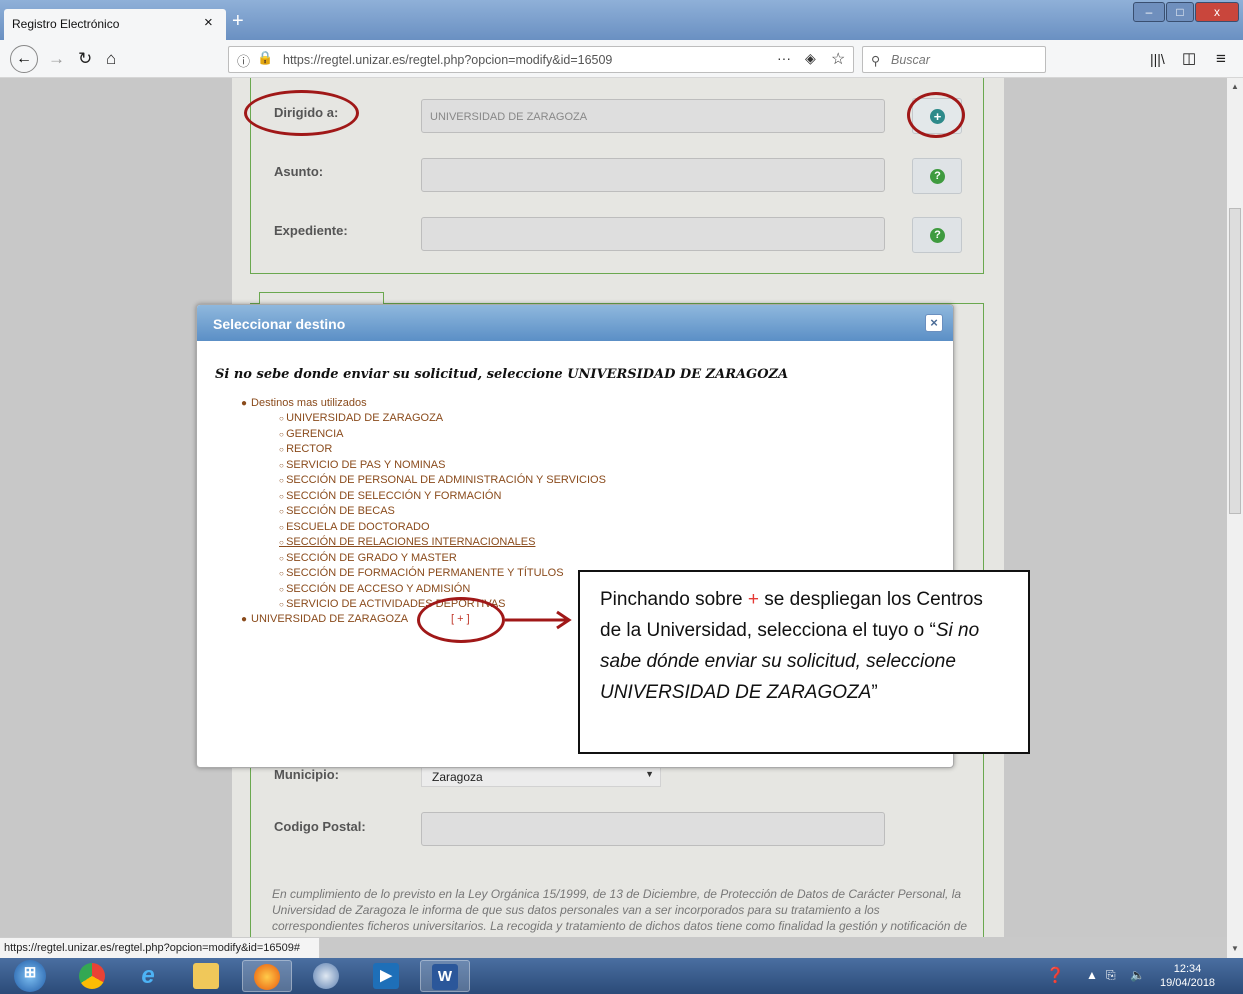 The image size is (1243, 994). What do you see at coordinates (1221, 59) in the screenshot?
I see `menu-icon: ≡` at bounding box center [1221, 59].